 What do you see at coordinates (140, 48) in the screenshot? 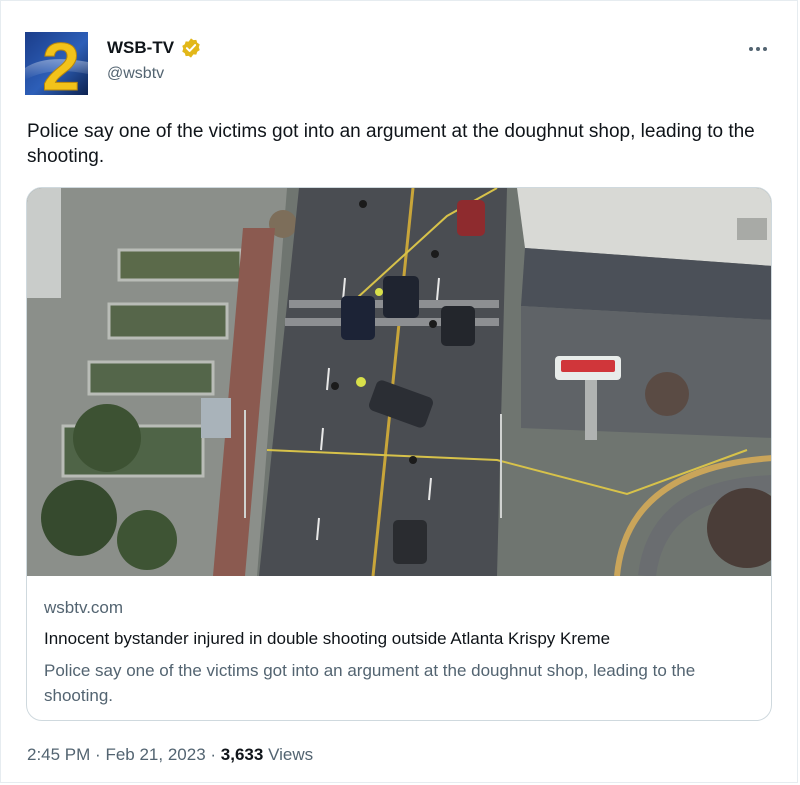
I see `author-display-name: WSB-TV` at bounding box center [140, 48].